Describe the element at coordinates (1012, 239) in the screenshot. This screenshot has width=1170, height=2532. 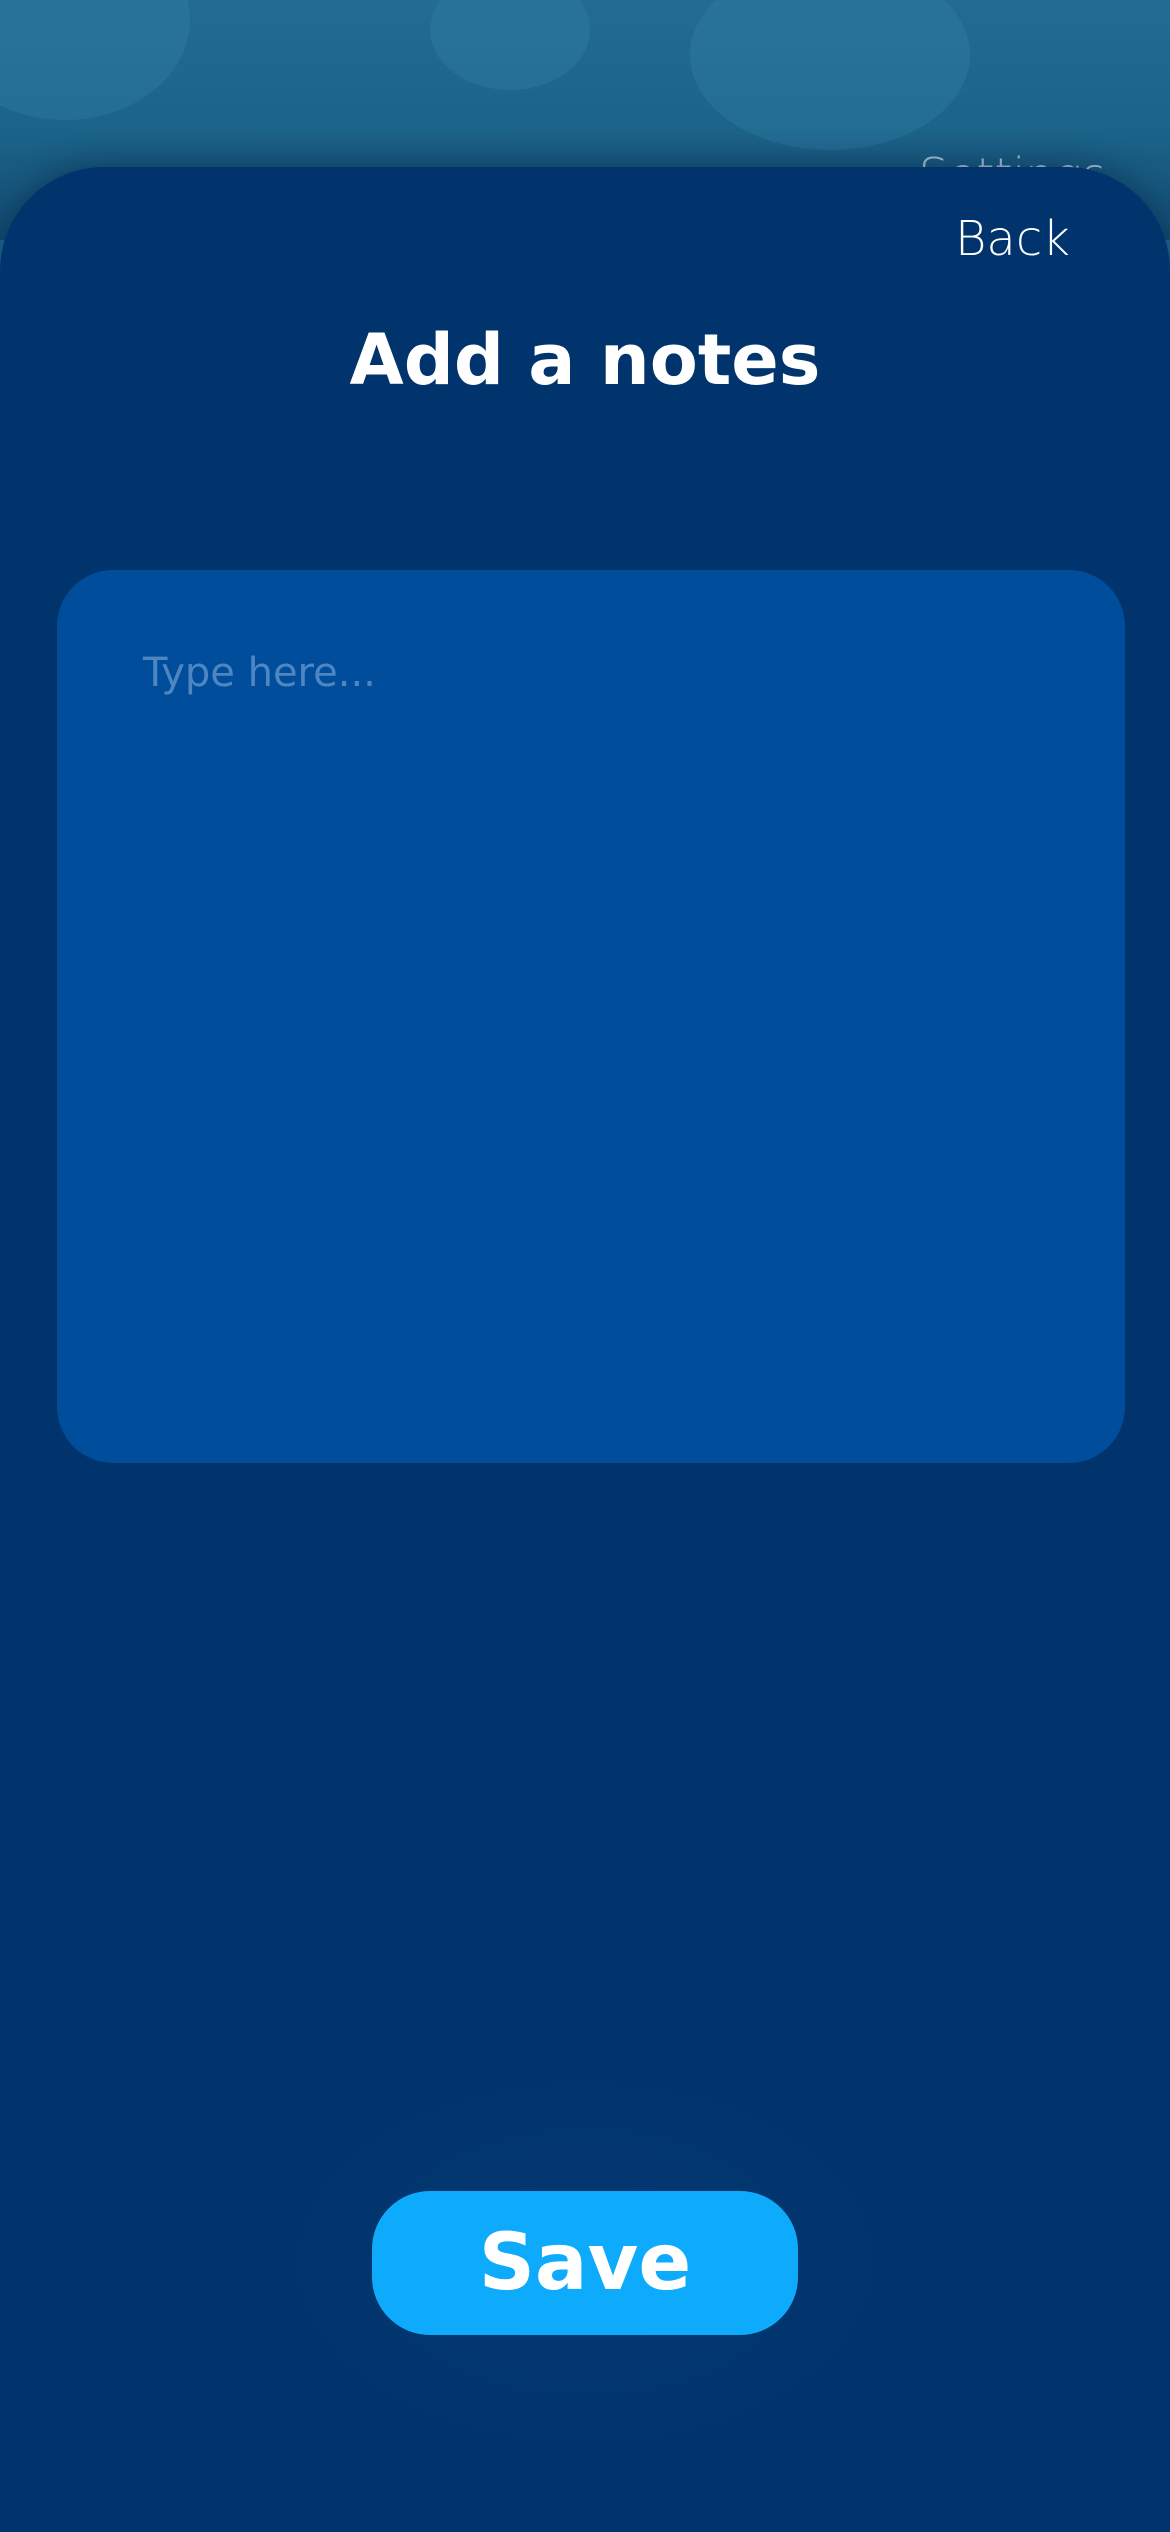
I see `back-button: Back` at that location.